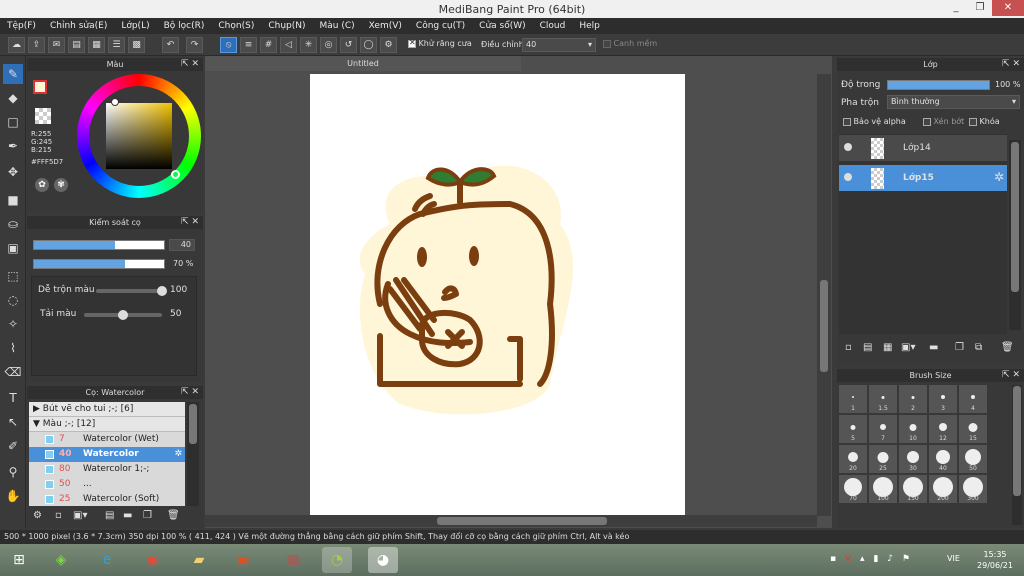 This screenshot has width=1024, height=576. Describe the element at coordinates (147, 515) in the screenshot. I see `duplicate-brush-icon: ❐` at that location.